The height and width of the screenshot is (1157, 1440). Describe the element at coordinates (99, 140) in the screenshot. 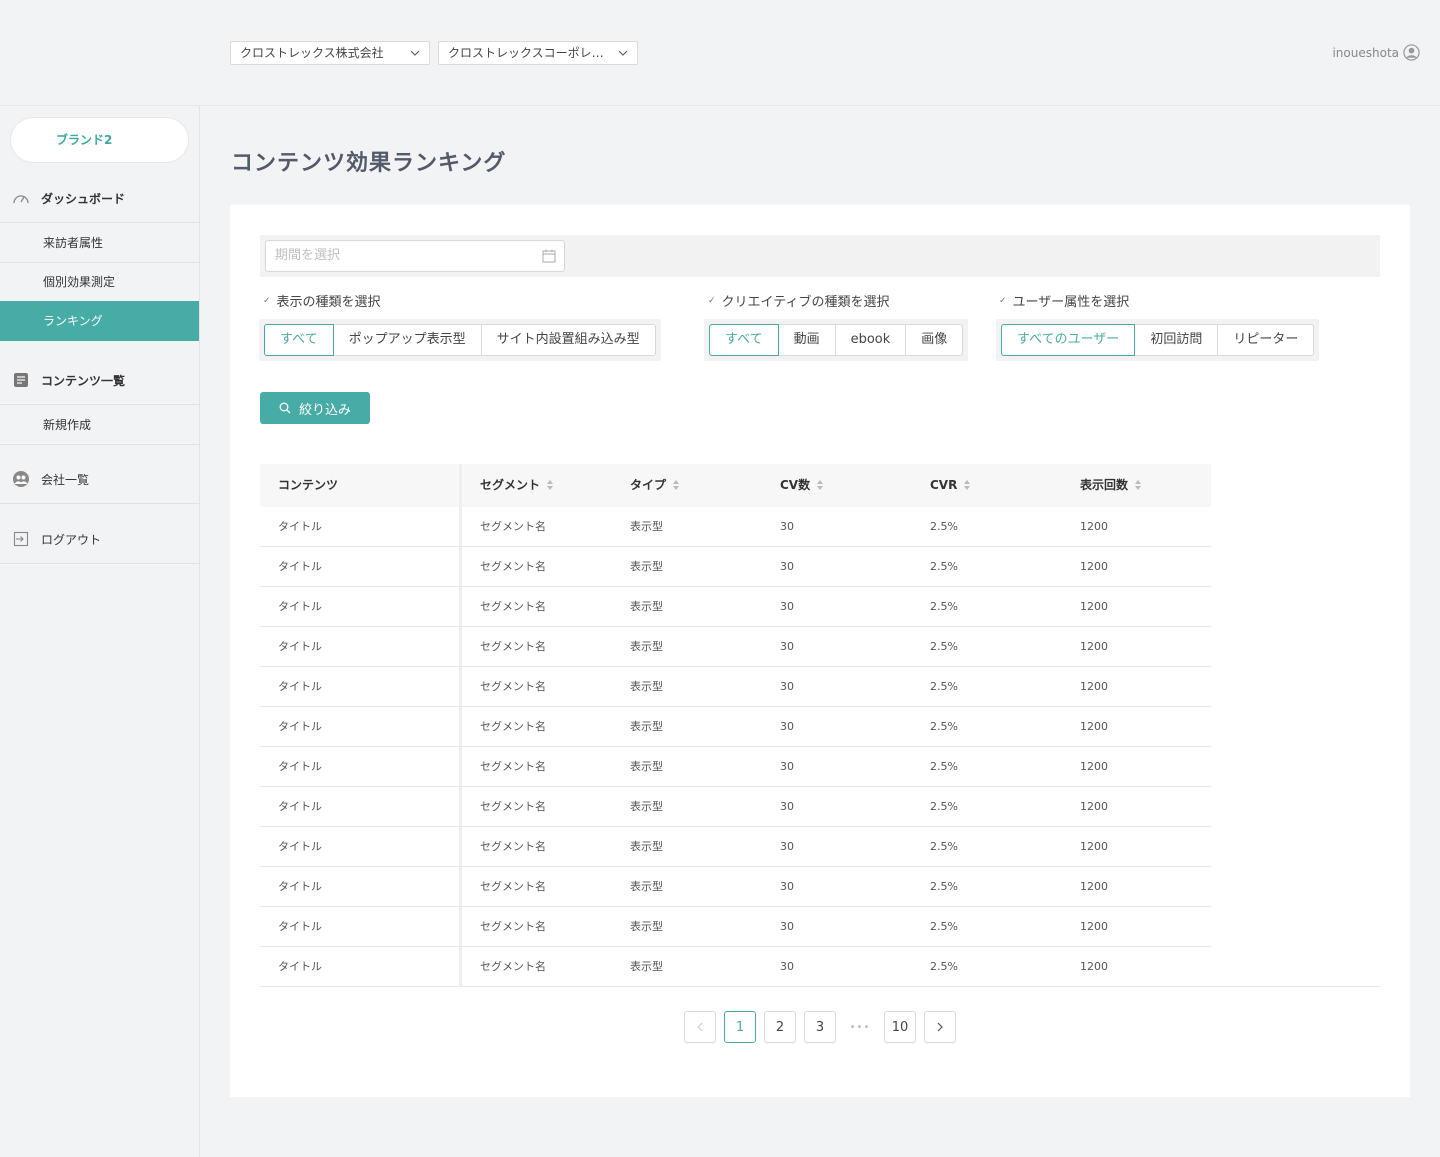

I see `brand-selector: ブランド2` at that location.